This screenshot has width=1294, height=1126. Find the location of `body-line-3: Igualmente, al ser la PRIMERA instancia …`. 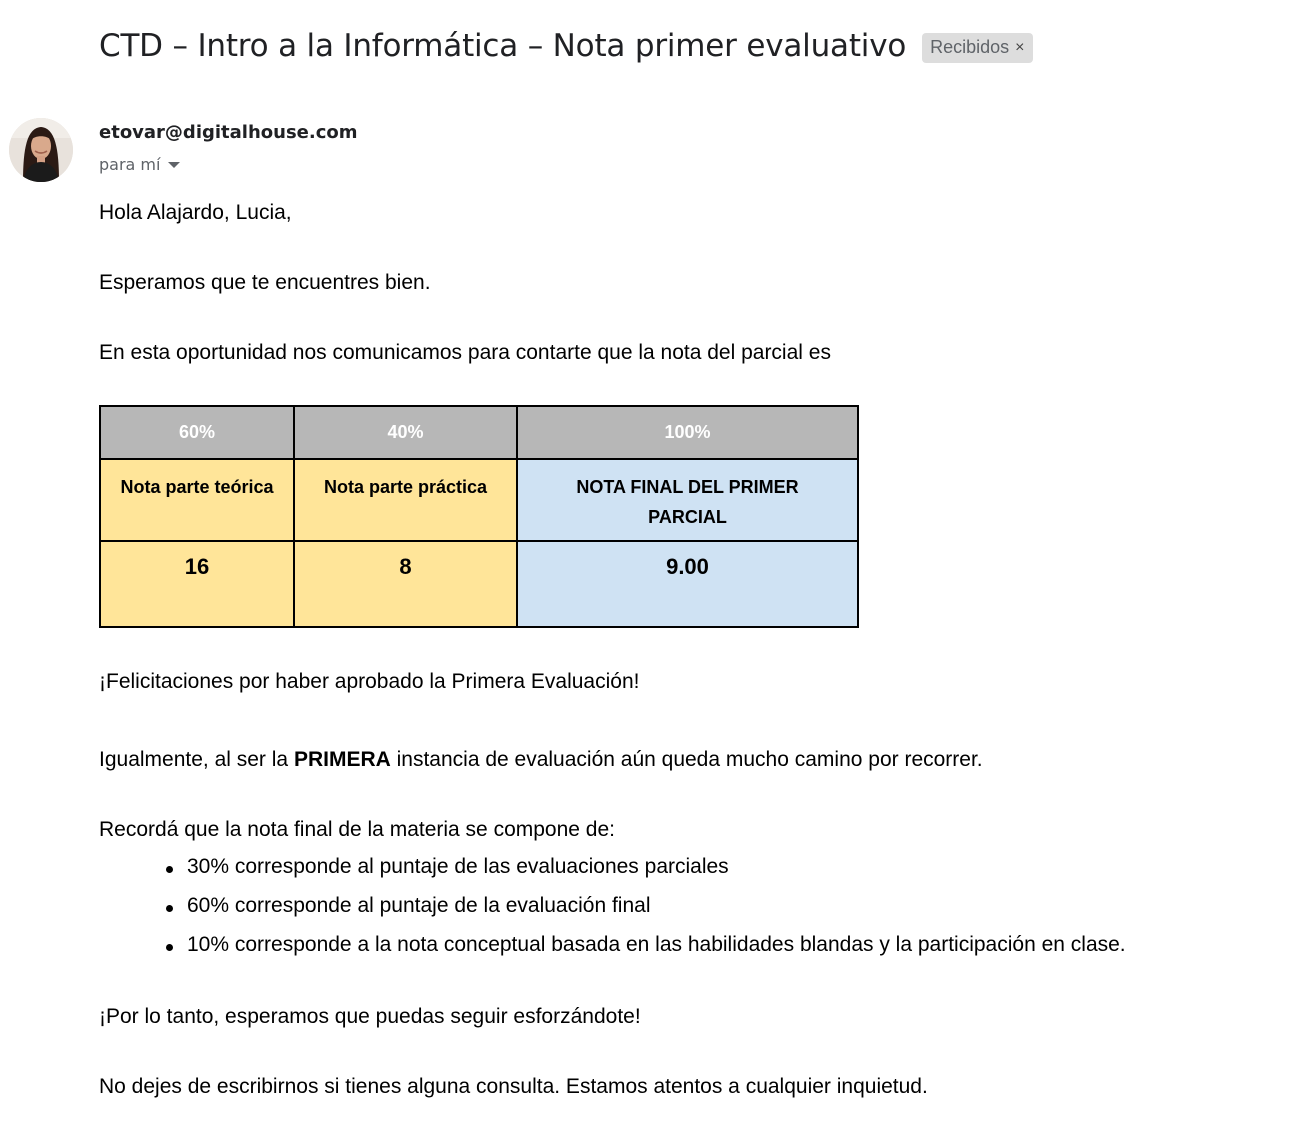

body-line-3: Igualmente, al ser la PRIMERA instancia … is located at coordinates (541, 760).